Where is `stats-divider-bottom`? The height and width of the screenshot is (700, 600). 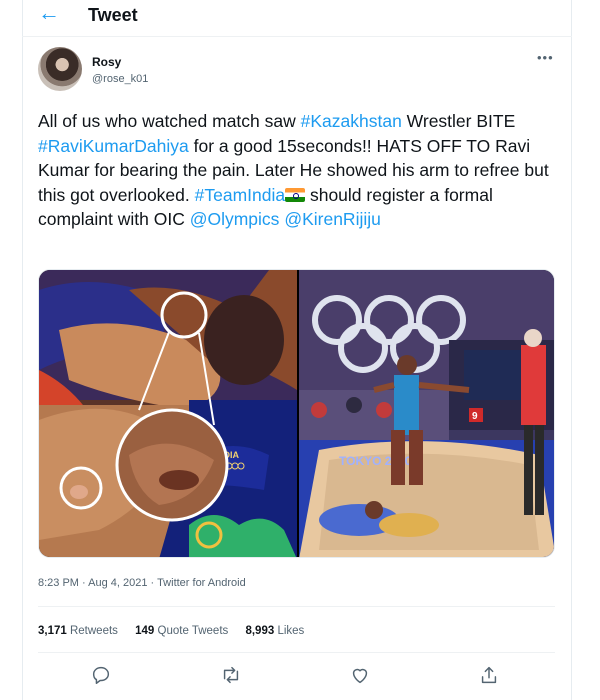 stats-divider-bottom is located at coordinates (296, 652).